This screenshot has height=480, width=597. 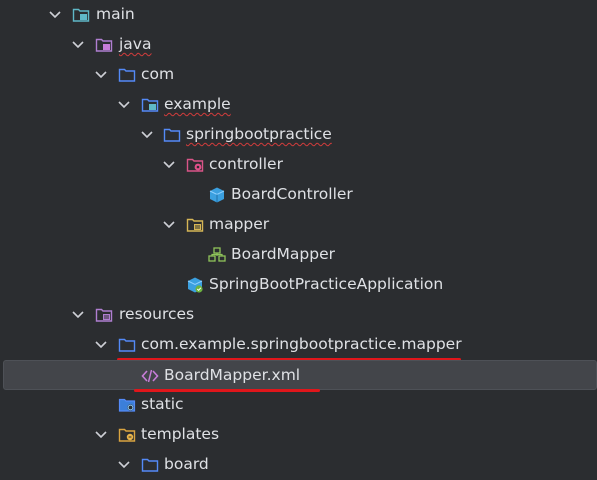 What do you see at coordinates (162, 404) in the screenshot?
I see `tree-item-label: static` at bounding box center [162, 404].